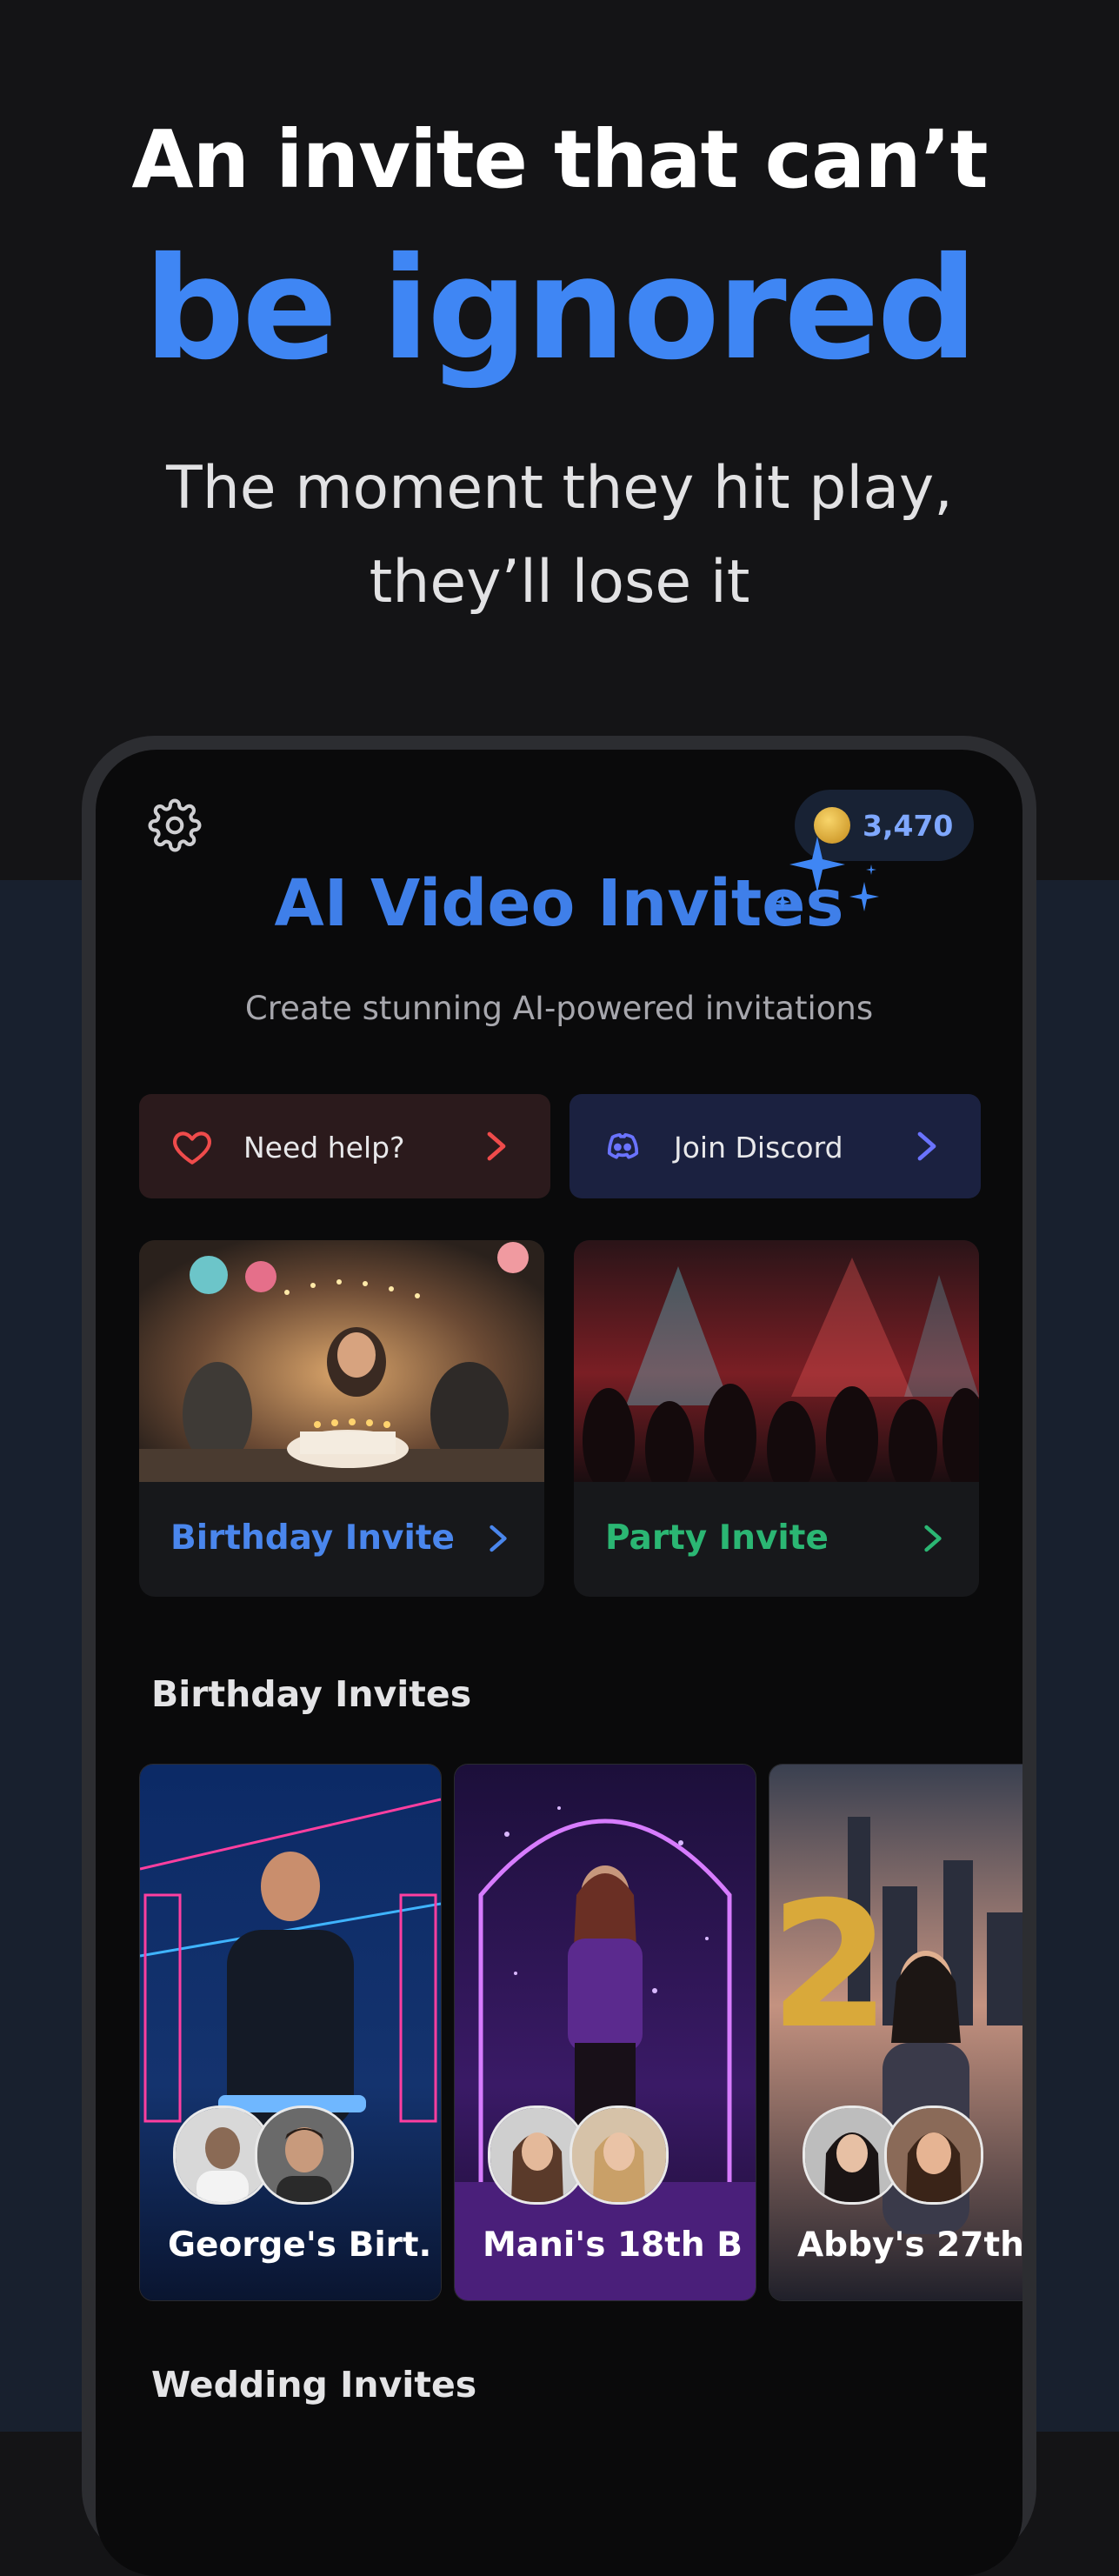 The width and height of the screenshot is (1119, 2576). What do you see at coordinates (560, 309) in the screenshot?
I see `headline-line2: be ignored` at bounding box center [560, 309].